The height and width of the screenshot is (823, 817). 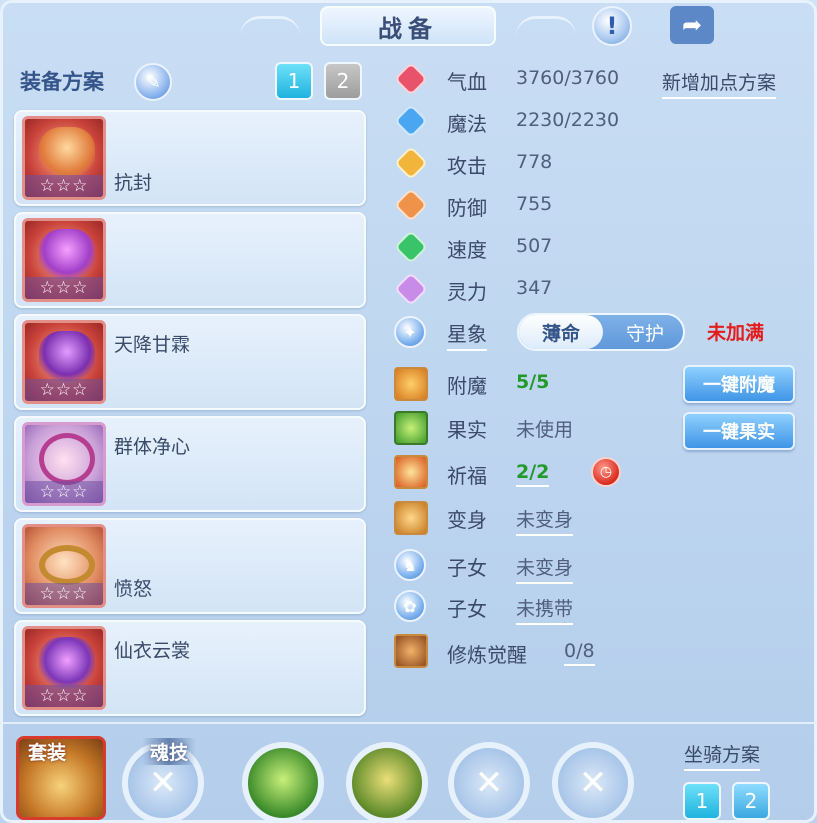 I want to click on suit-label: 套装, so click(x=47, y=753).